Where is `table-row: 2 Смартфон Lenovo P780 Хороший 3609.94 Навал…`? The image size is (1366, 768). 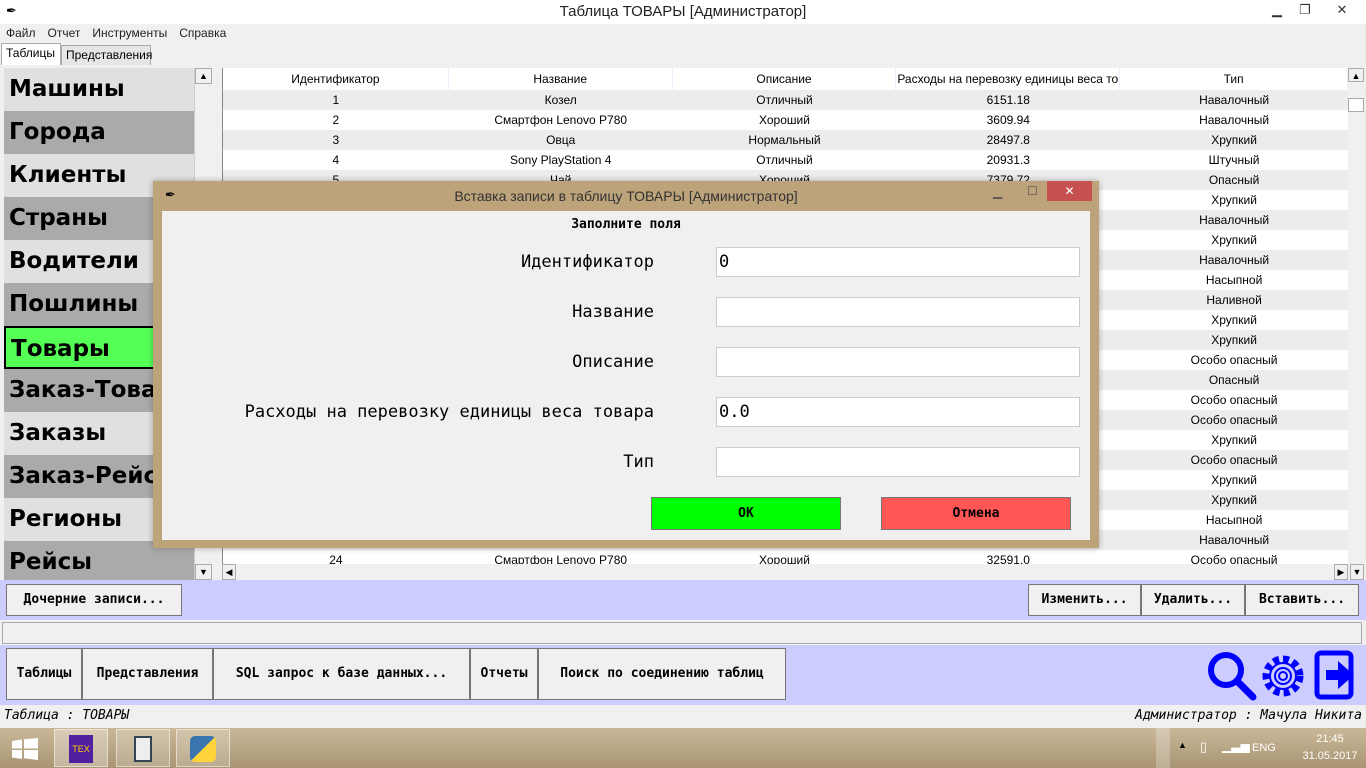
table-row: 2 Смартфон Lenovo P780 Хороший 3609.94 Навал… is located at coordinates (785, 120).